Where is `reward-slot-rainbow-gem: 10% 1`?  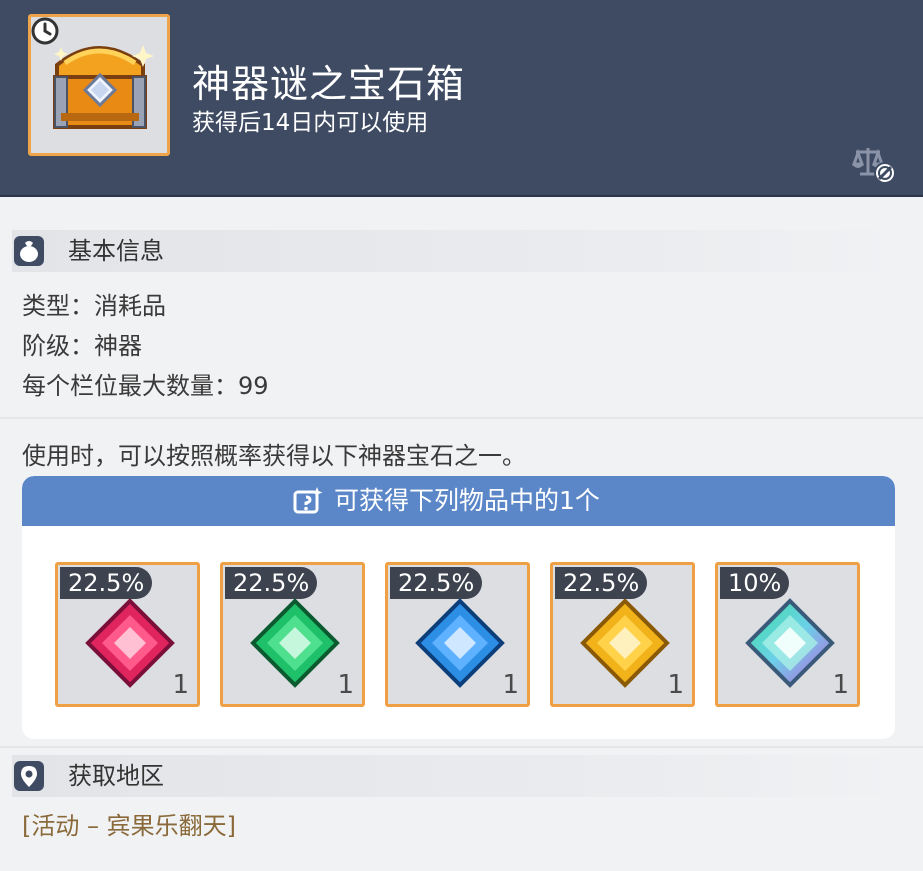 reward-slot-rainbow-gem: 10% 1 is located at coordinates (787, 634).